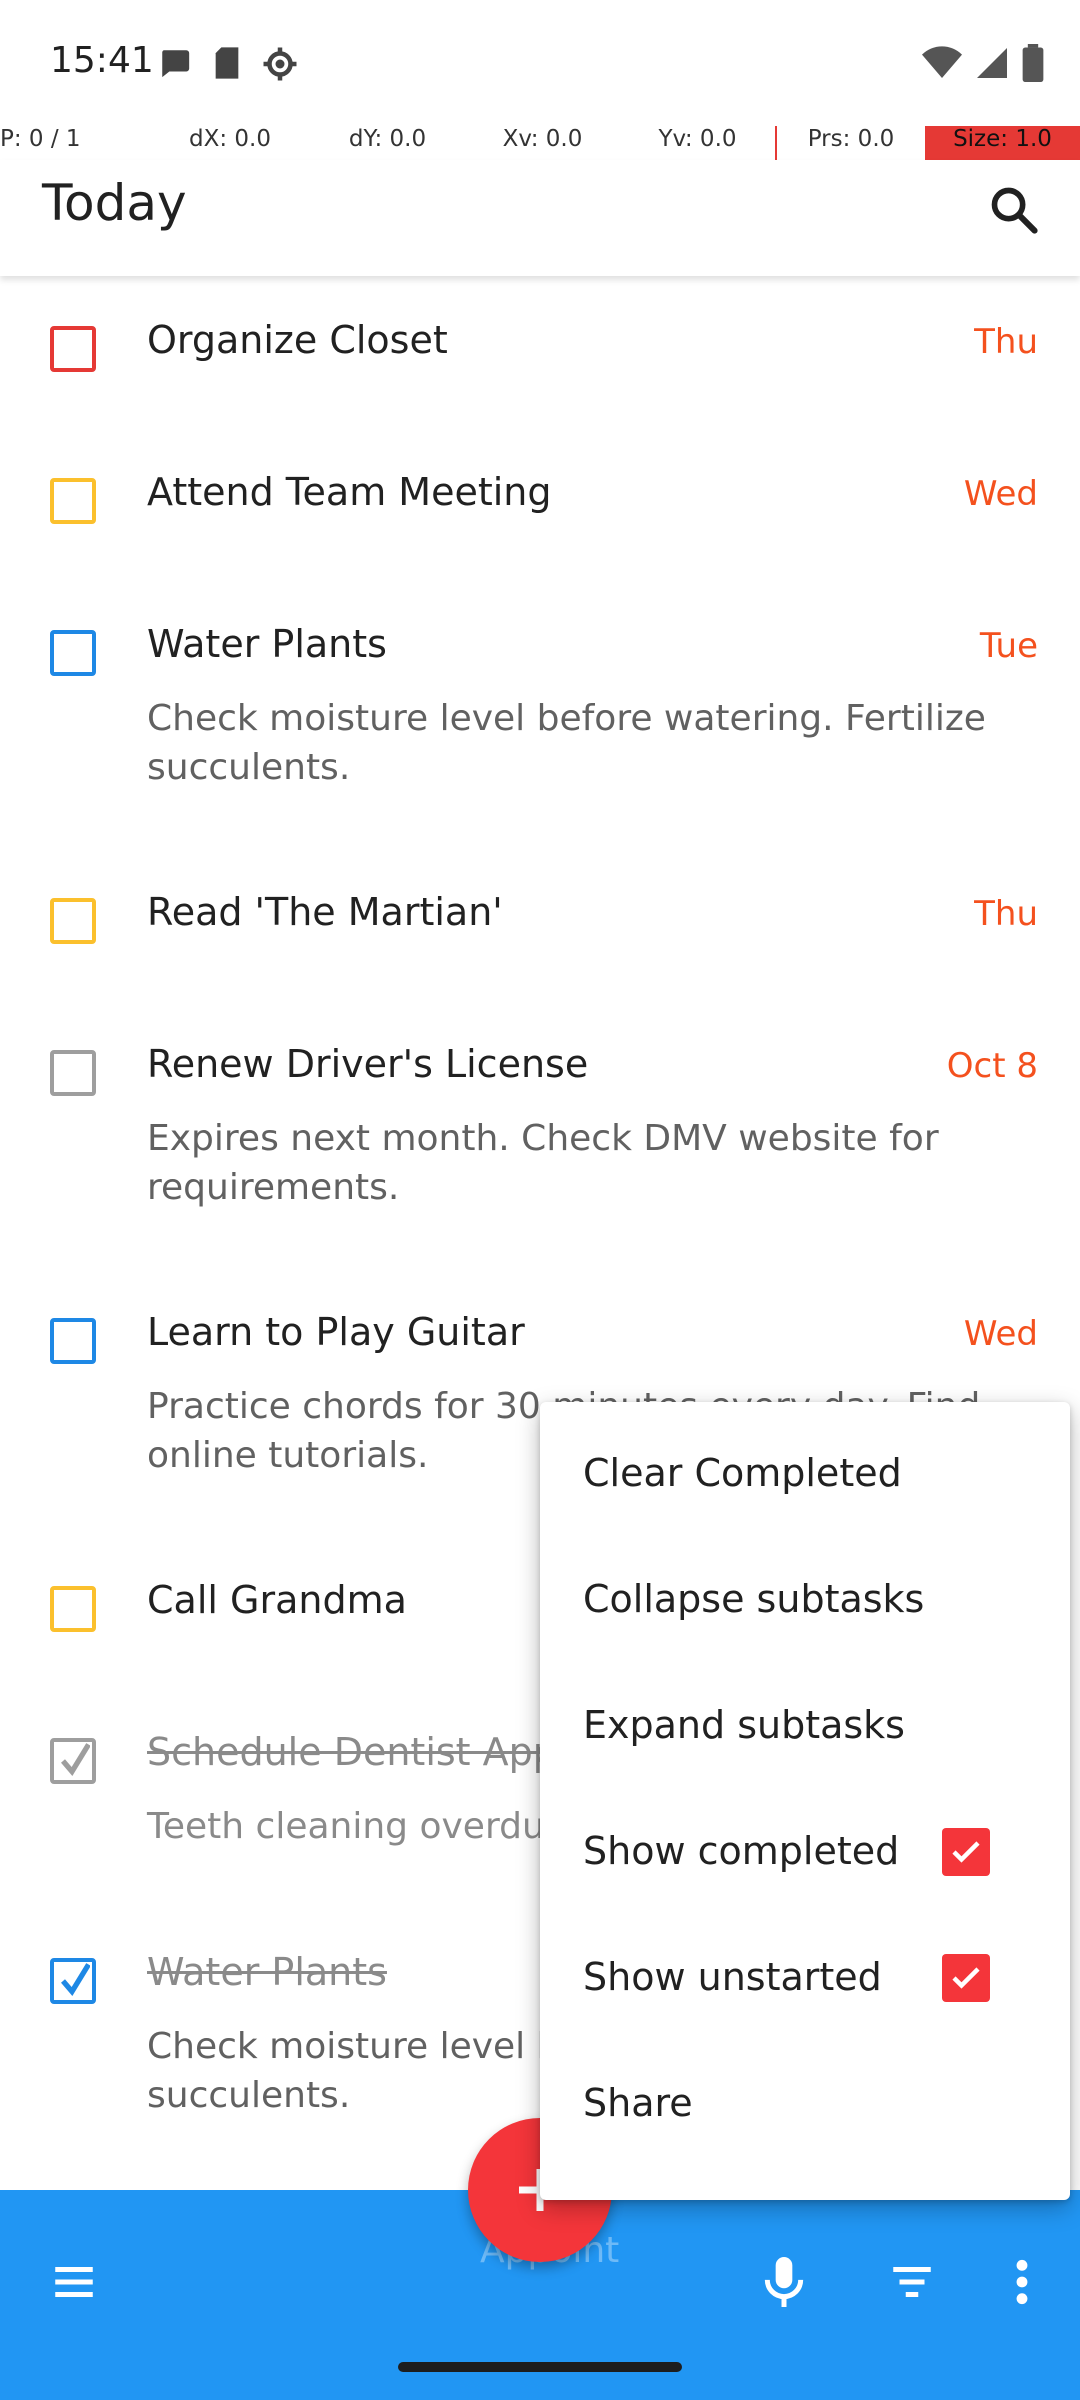  What do you see at coordinates (387, 139) in the screenshot?
I see `debug-dy: dY: 0.0` at bounding box center [387, 139].